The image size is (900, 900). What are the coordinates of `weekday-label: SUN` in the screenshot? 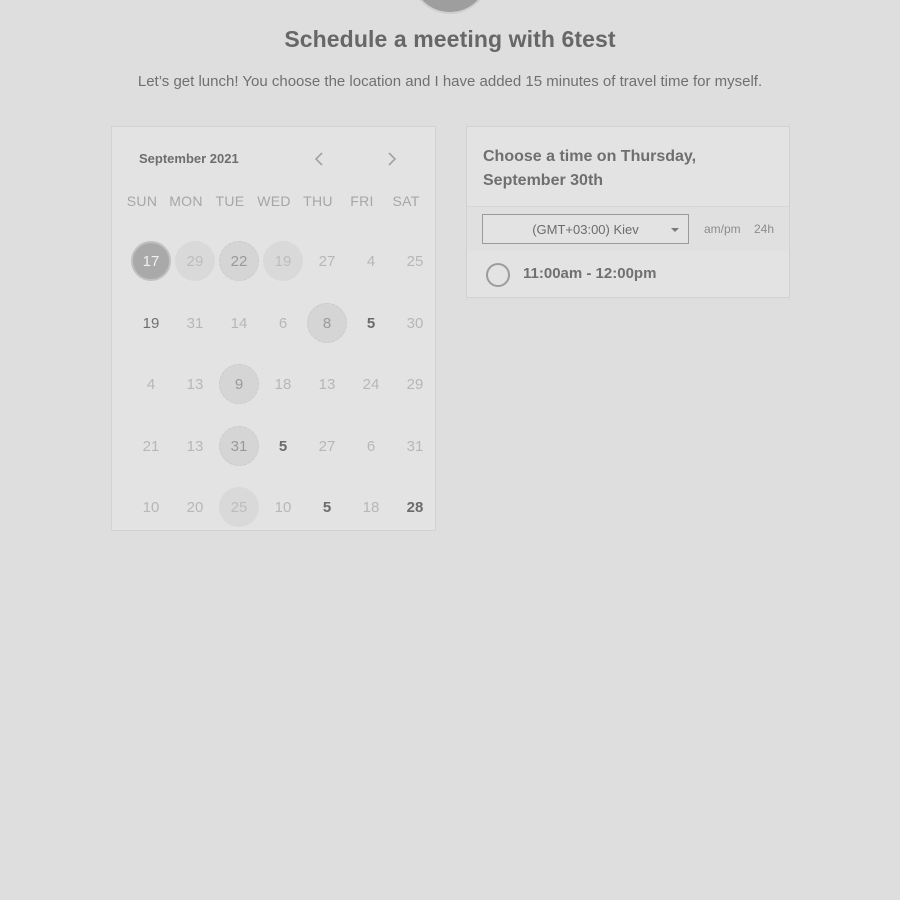 It's located at (142, 201).